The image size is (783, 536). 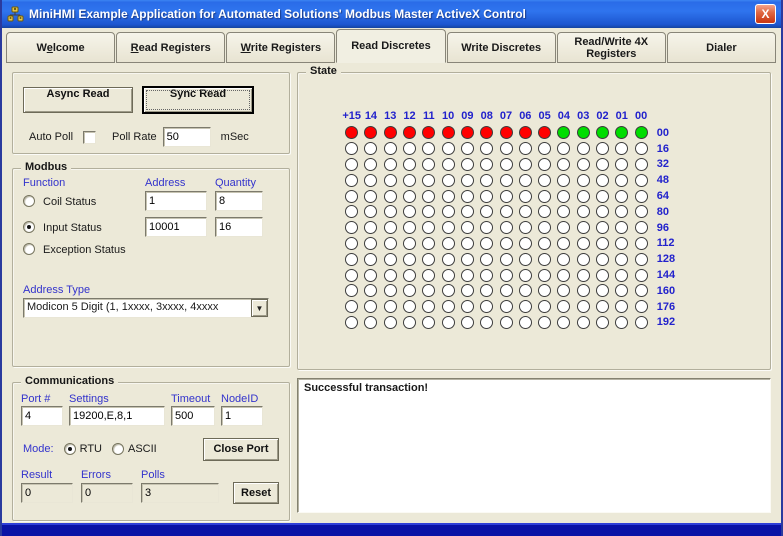 I want to click on tab-read-discretes: Read Discretes, so click(x=391, y=46).